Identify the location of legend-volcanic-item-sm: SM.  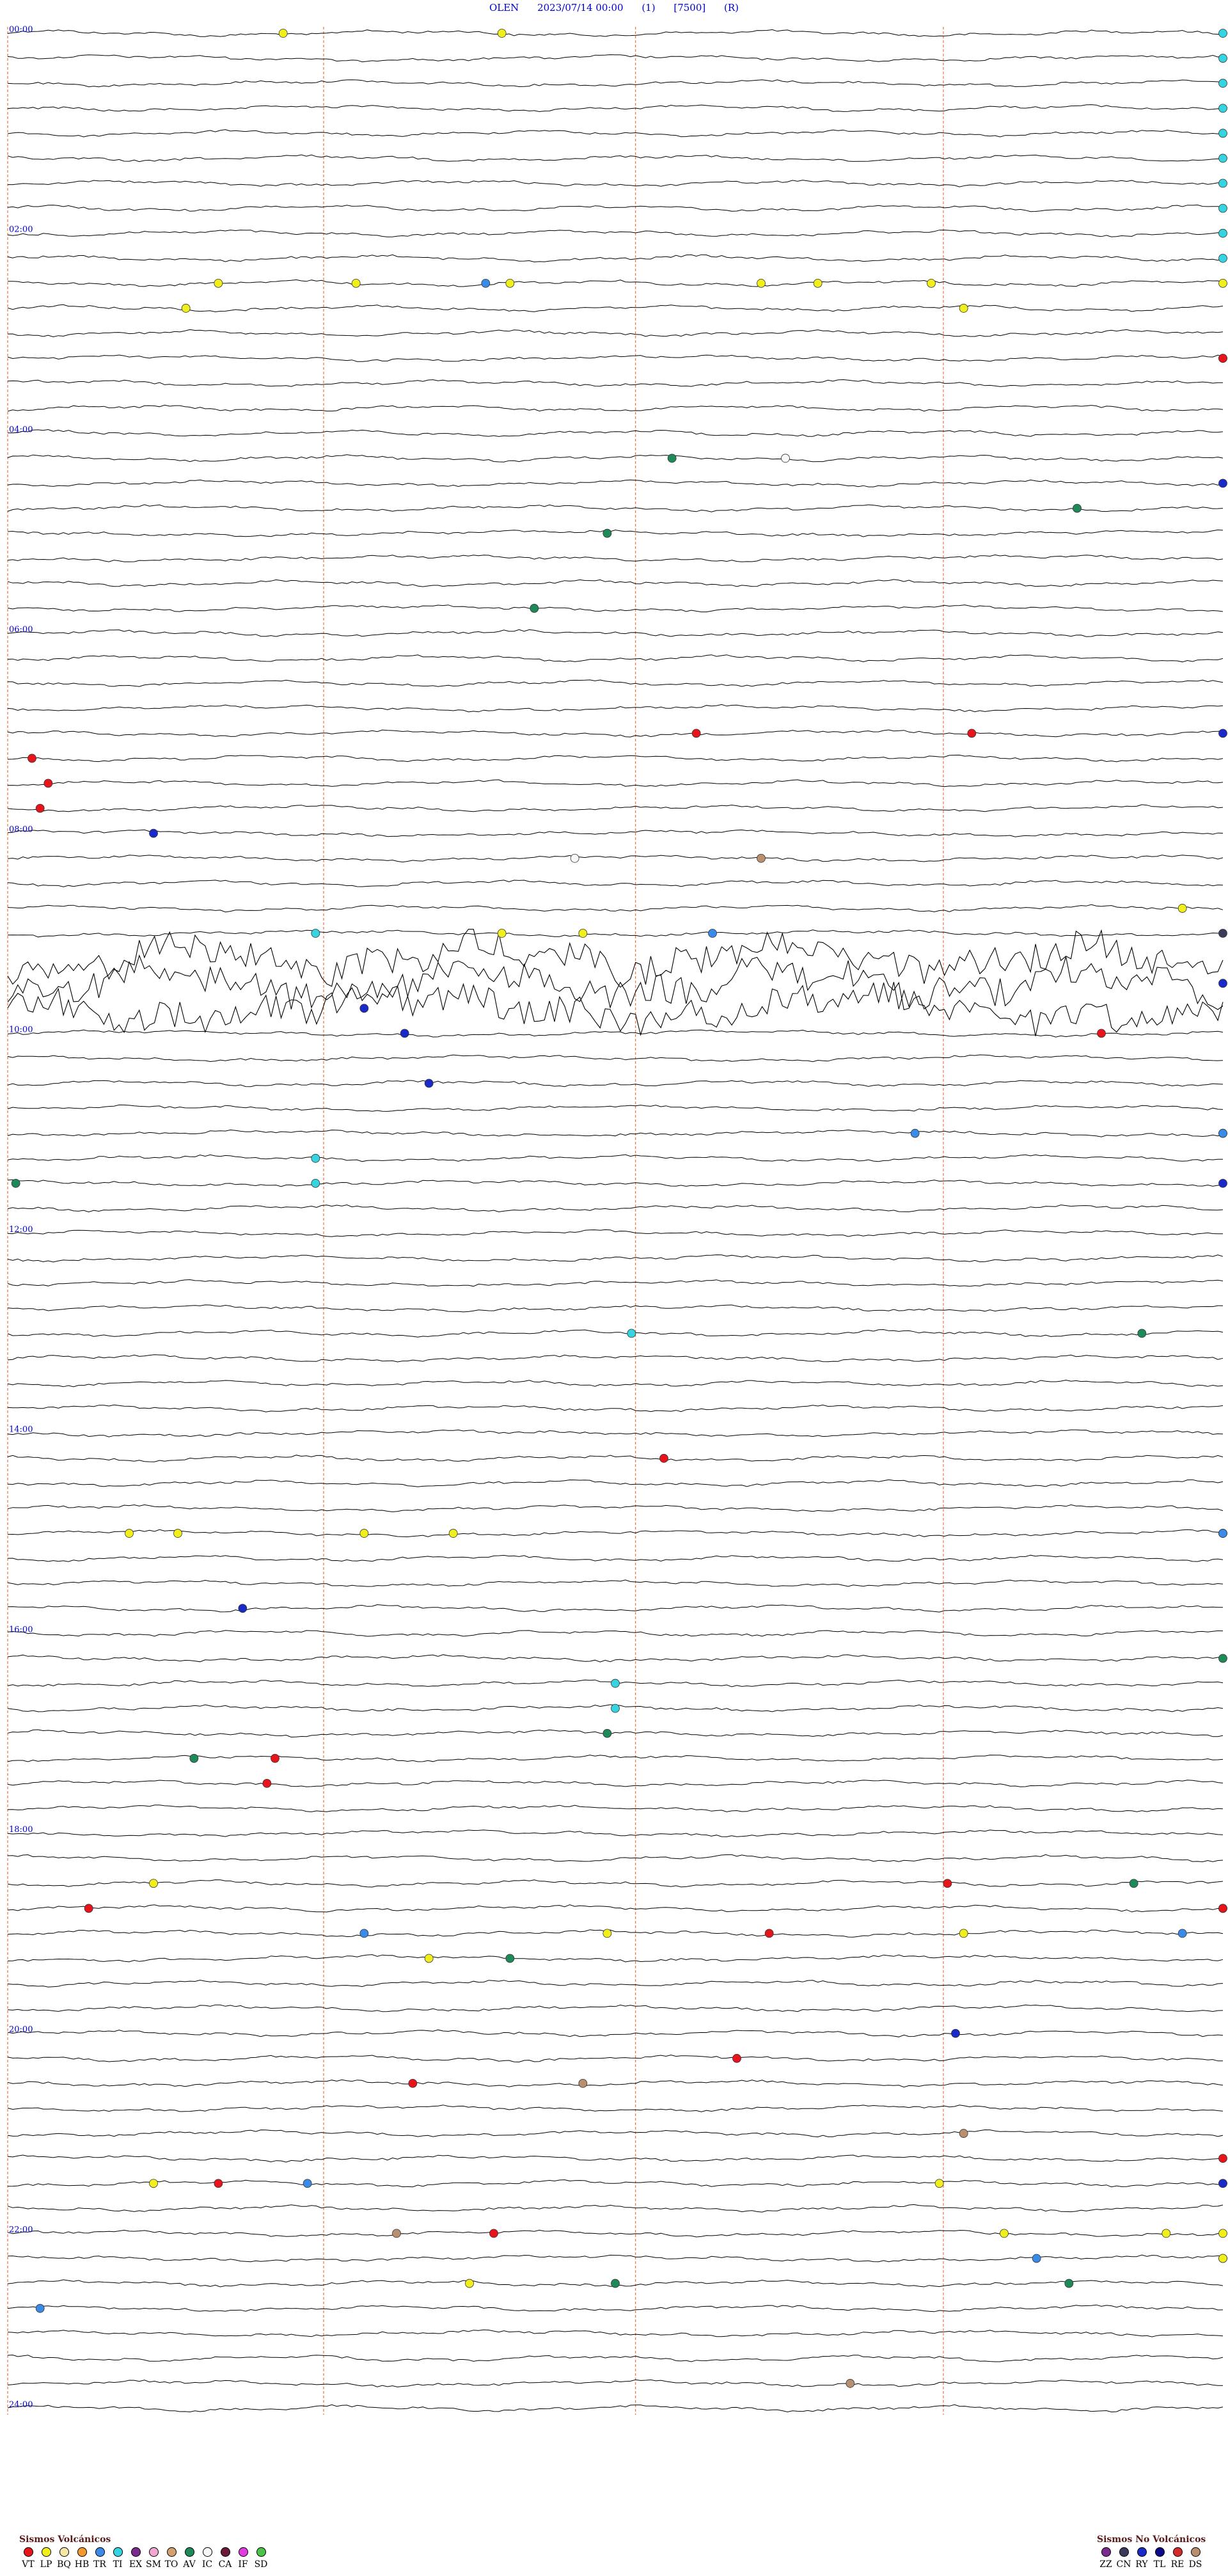
(153, 2558).